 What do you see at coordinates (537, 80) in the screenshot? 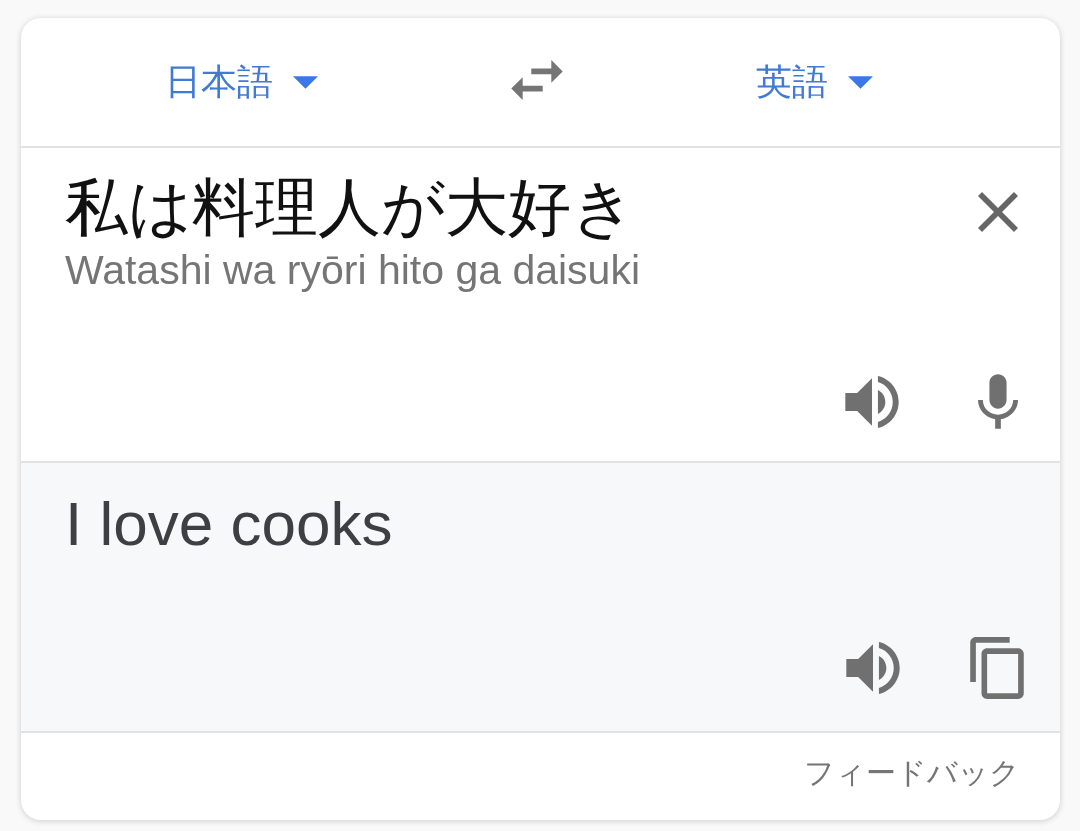
I see `swap-icon` at bounding box center [537, 80].